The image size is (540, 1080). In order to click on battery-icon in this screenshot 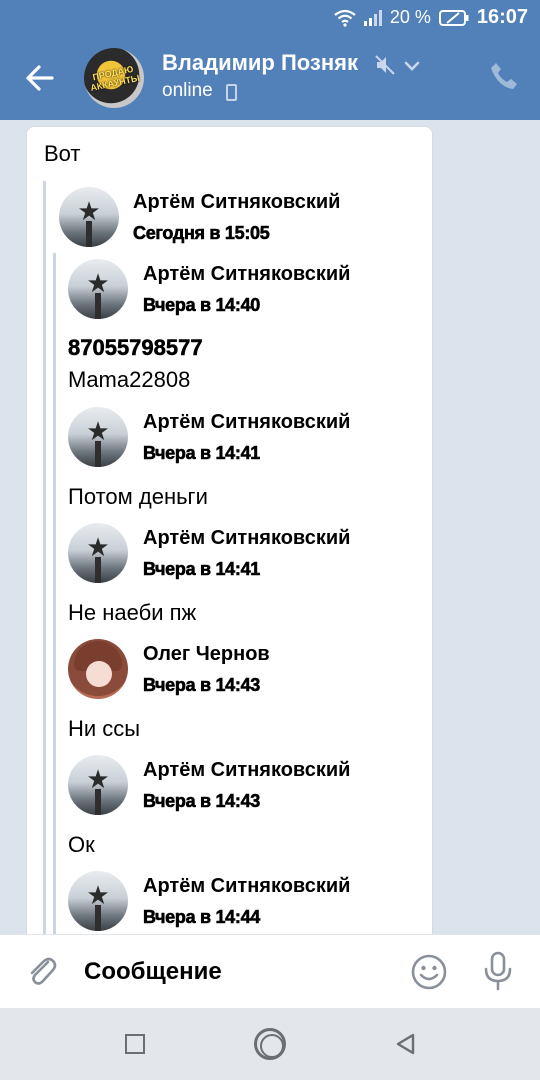, I will do `click(453, 17)`.